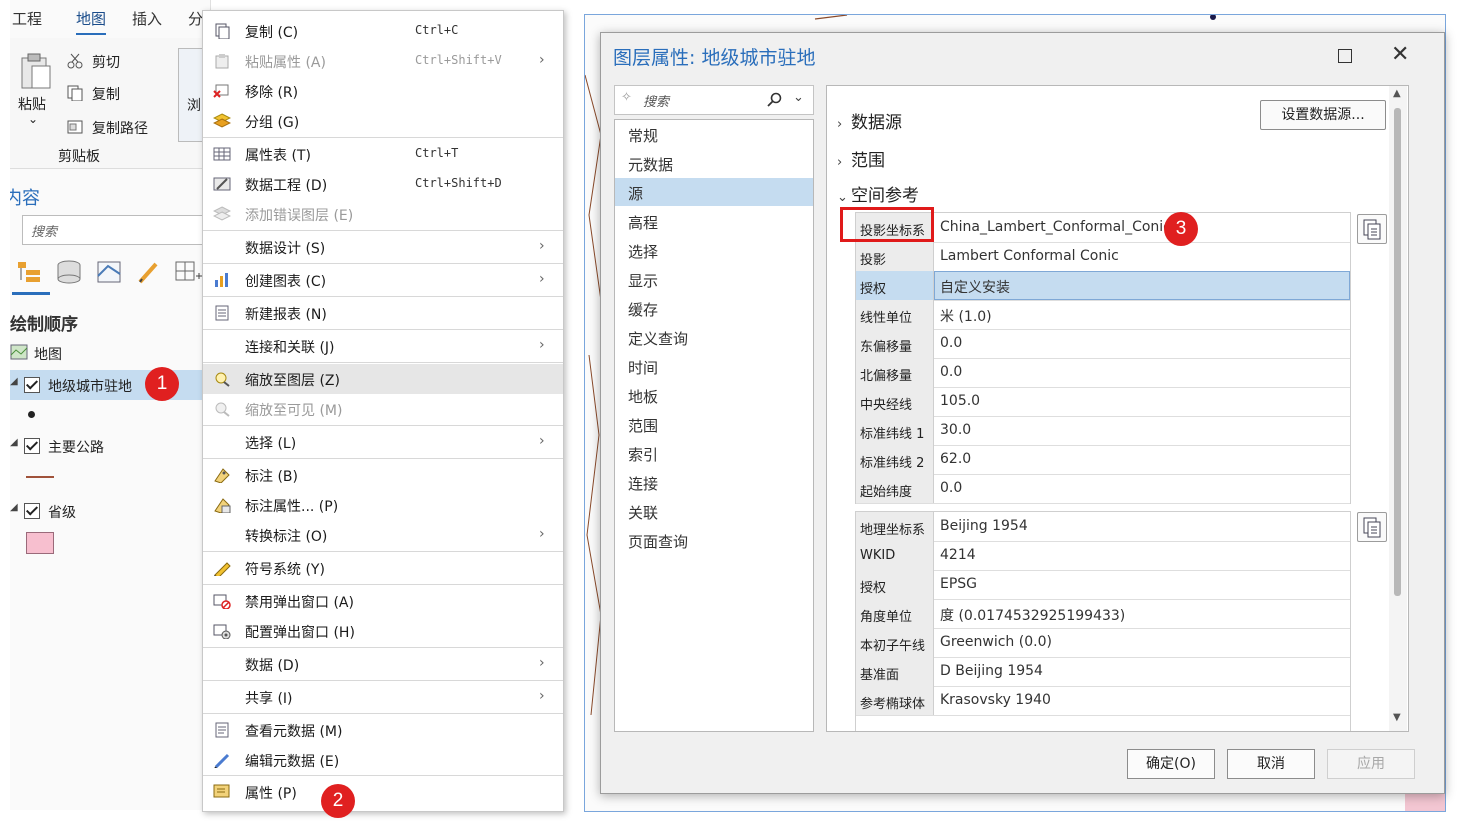 The height and width of the screenshot is (824, 1461). What do you see at coordinates (958, 584) in the screenshot?
I see `property-value: EPSG` at bounding box center [958, 584].